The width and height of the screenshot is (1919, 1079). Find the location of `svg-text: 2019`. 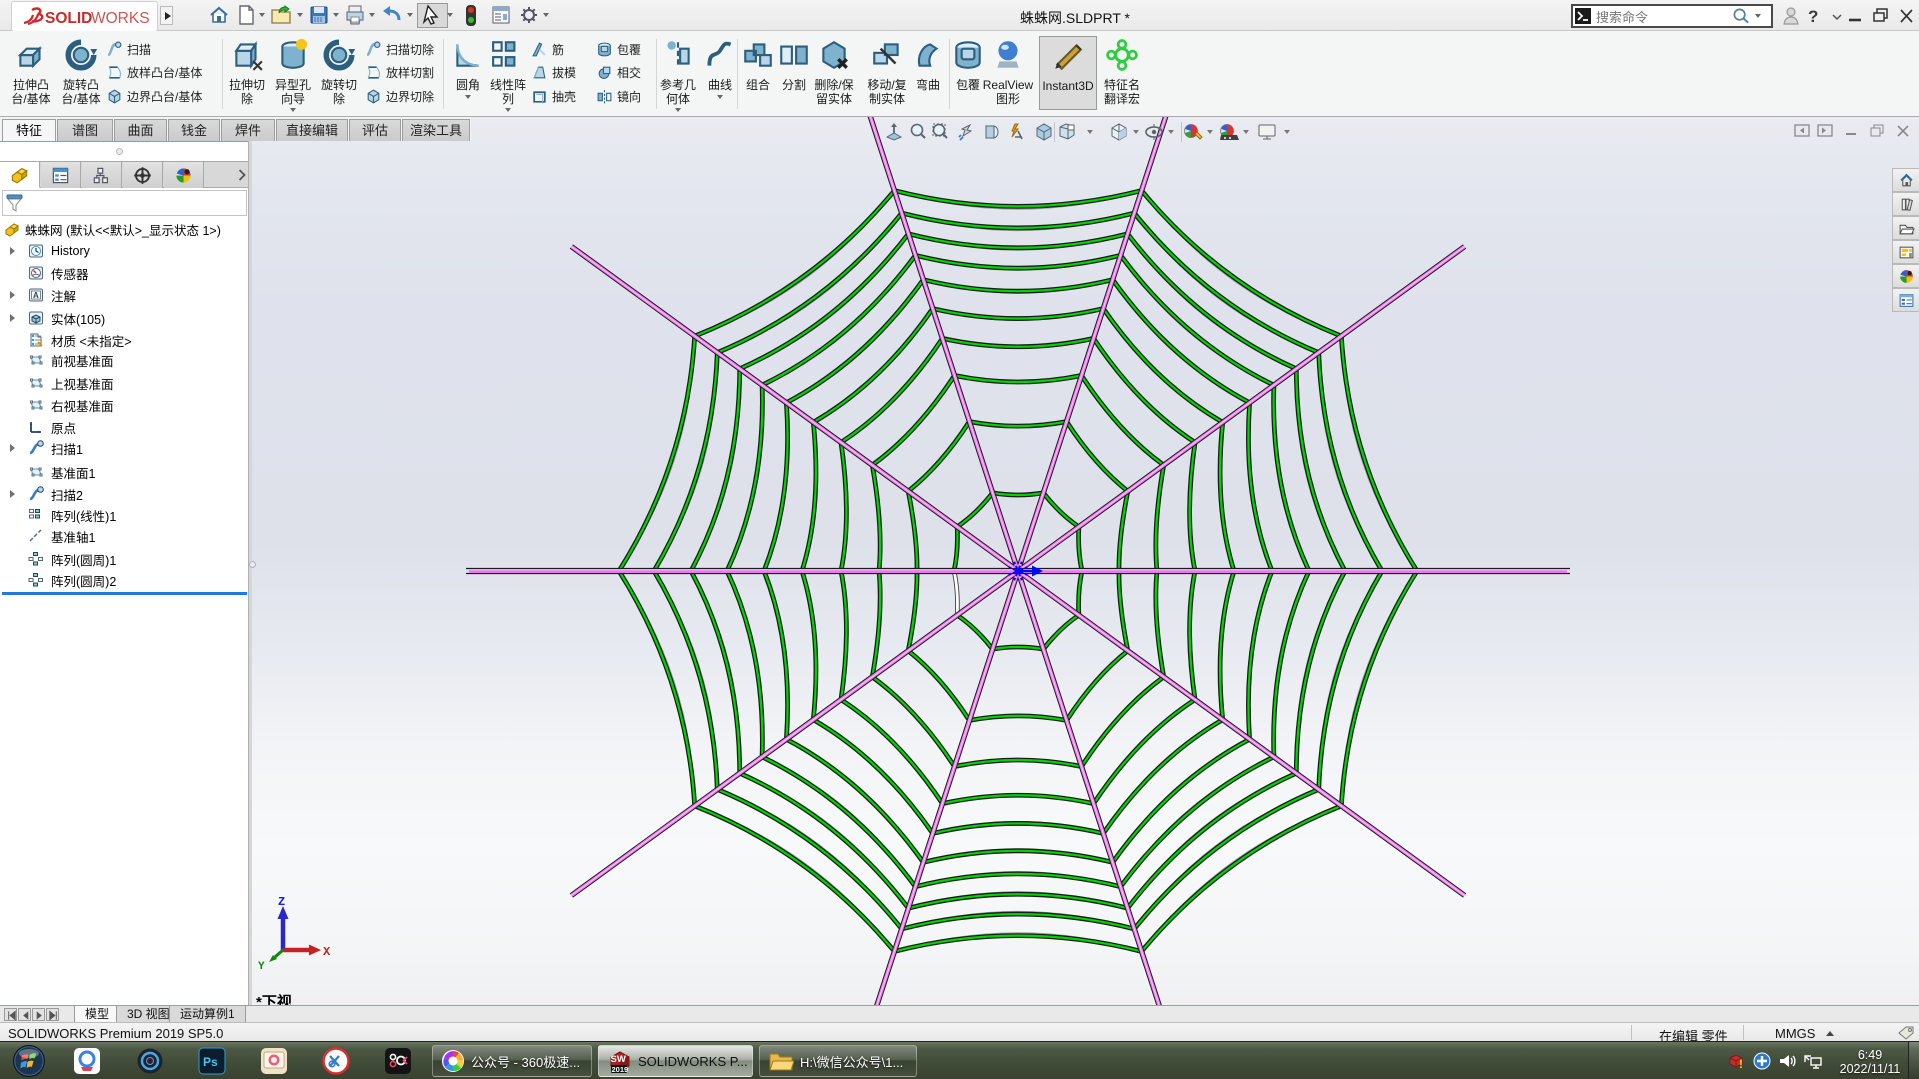

svg-text: 2019 is located at coordinates (620, 1069).